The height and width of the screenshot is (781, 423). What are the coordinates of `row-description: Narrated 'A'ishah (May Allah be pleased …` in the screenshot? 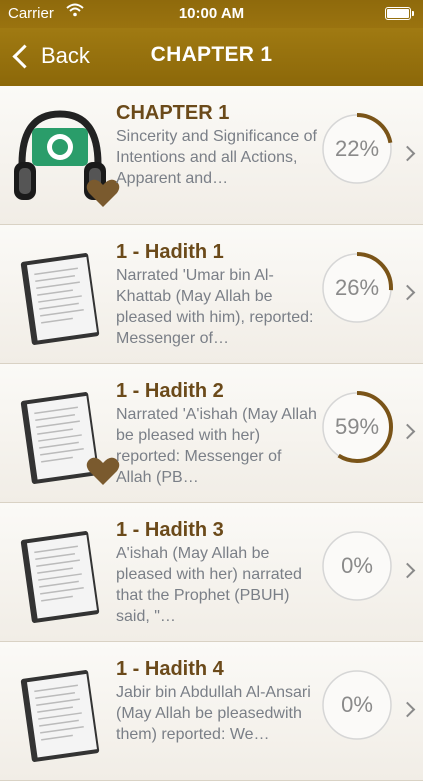 It's located at (216, 446).